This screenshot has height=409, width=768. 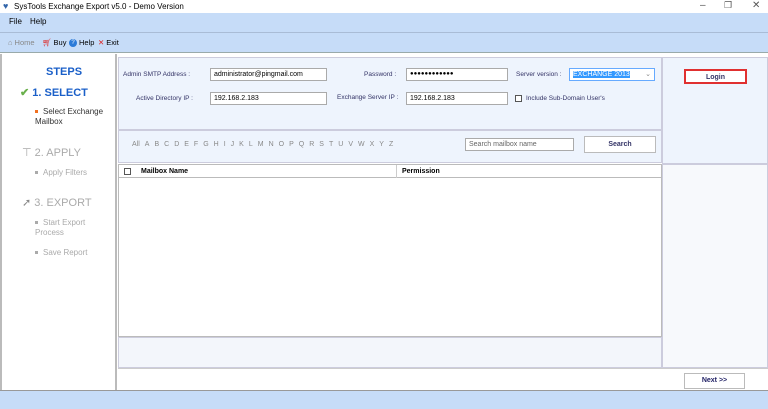 What do you see at coordinates (27, 153) in the screenshot?
I see `filter-icon: ⊤` at bounding box center [27, 153].